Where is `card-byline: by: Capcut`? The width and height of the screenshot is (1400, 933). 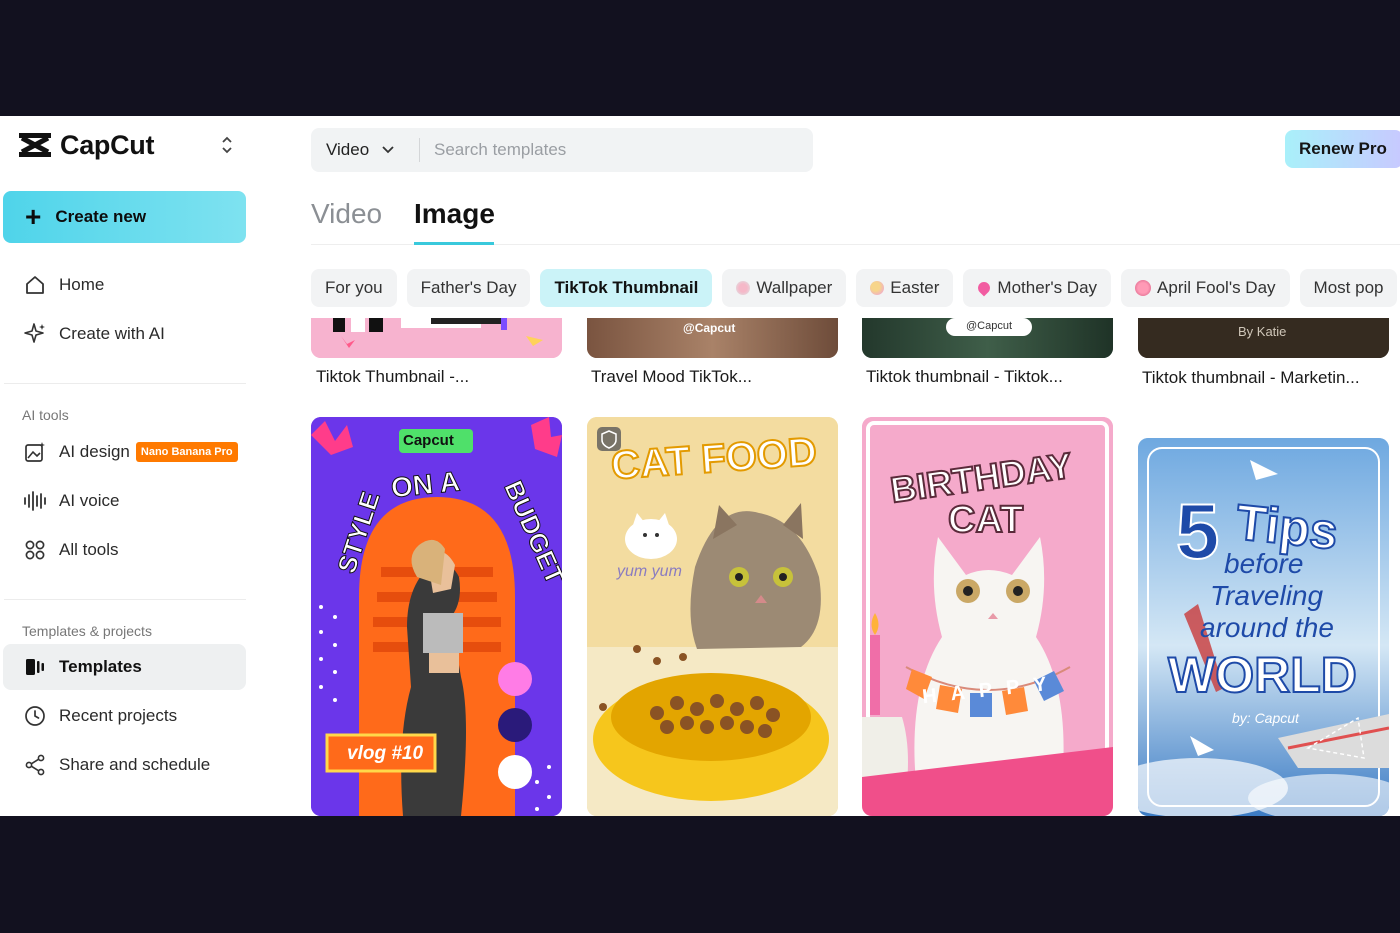 card-byline: by: Capcut is located at coordinates (1265, 718).